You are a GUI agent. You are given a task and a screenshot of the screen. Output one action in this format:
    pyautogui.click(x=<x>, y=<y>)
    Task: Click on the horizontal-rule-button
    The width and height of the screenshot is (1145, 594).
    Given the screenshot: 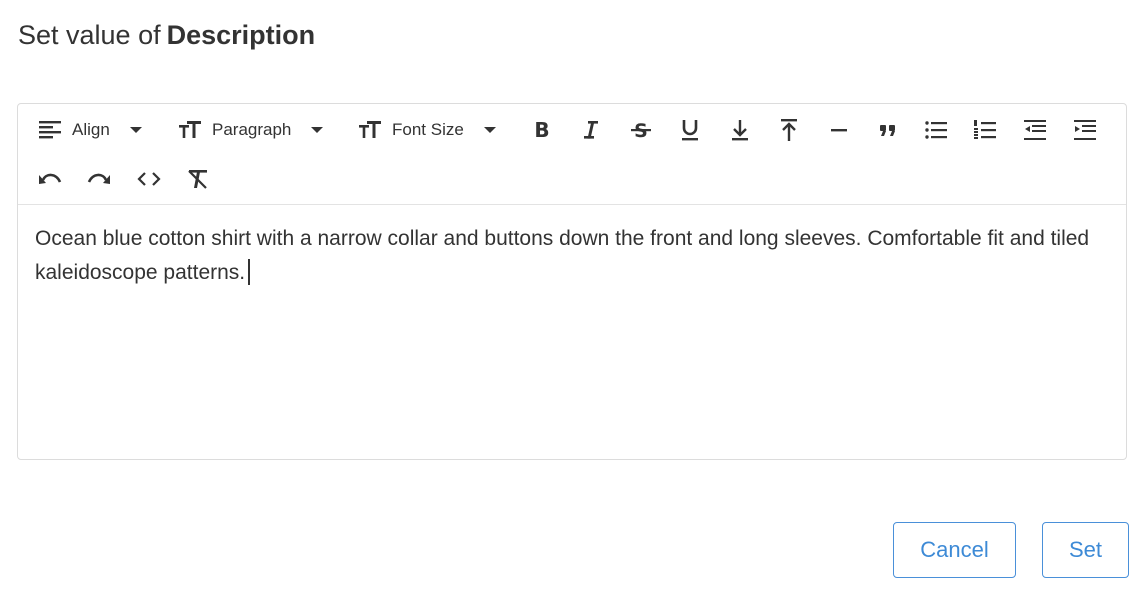 What is the action you would take?
    pyautogui.click(x=839, y=130)
    